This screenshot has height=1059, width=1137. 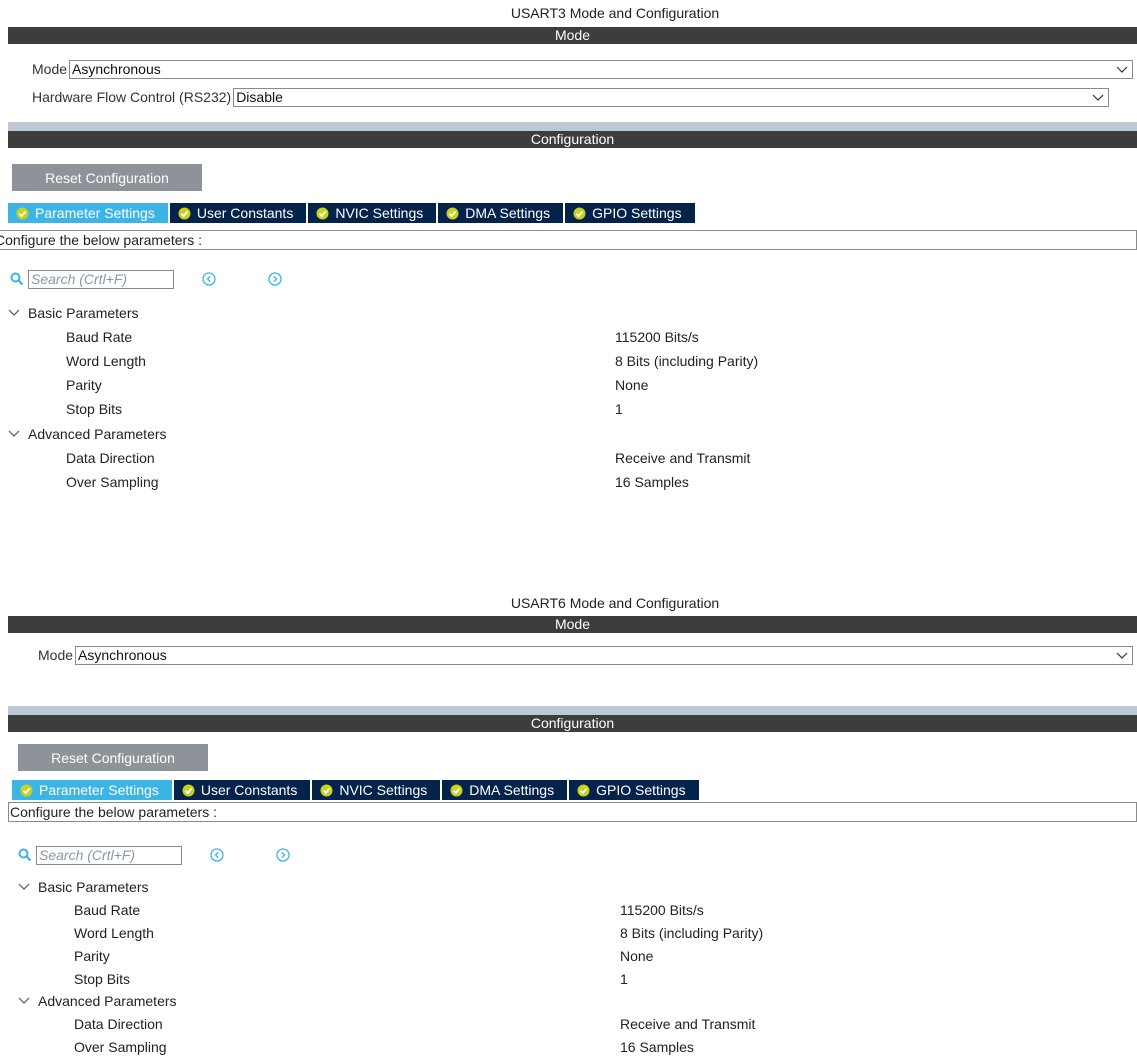 What do you see at coordinates (691, 933) in the screenshot?
I see `value-word-length: 8 Bits (including Parity)` at bounding box center [691, 933].